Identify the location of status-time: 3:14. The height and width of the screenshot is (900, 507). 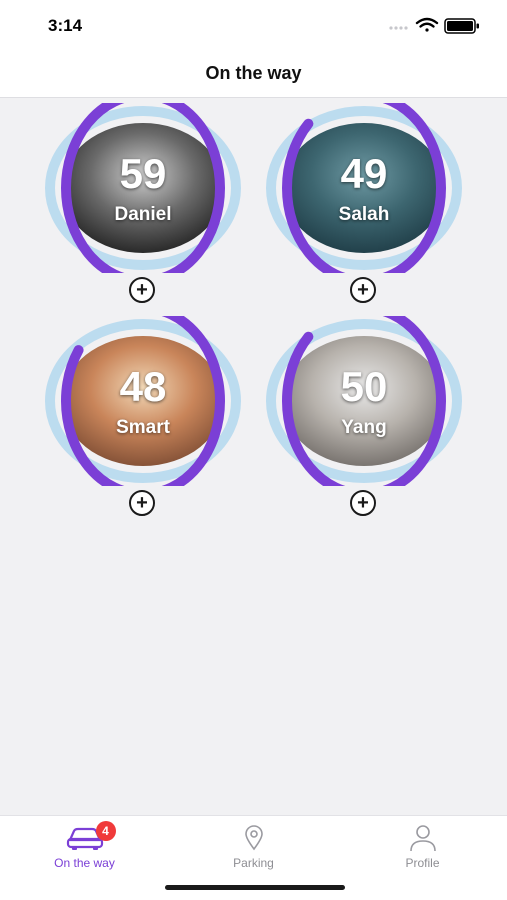
(65, 25).